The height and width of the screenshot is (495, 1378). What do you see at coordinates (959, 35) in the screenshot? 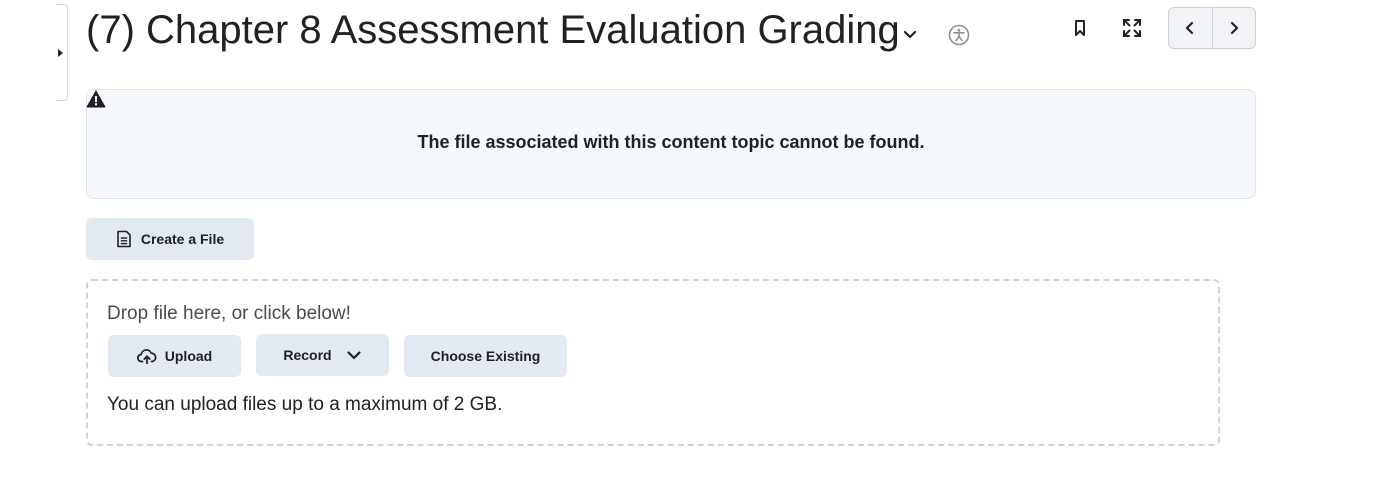
I see `accessibility-icon` at bounding box center [959, 35].